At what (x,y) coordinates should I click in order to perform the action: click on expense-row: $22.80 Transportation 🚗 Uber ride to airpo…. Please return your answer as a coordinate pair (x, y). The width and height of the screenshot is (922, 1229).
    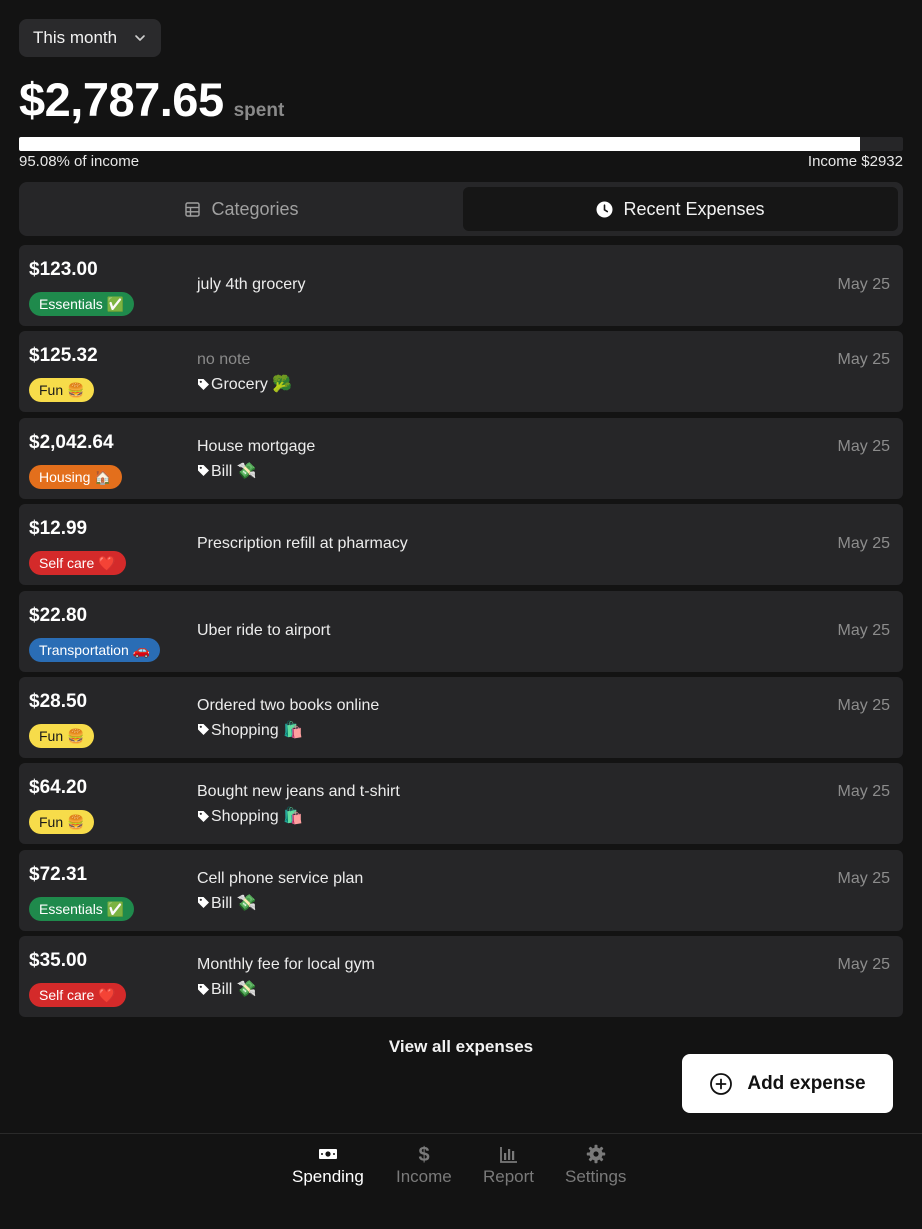
    Looking at the image, I should click on (461, 631).